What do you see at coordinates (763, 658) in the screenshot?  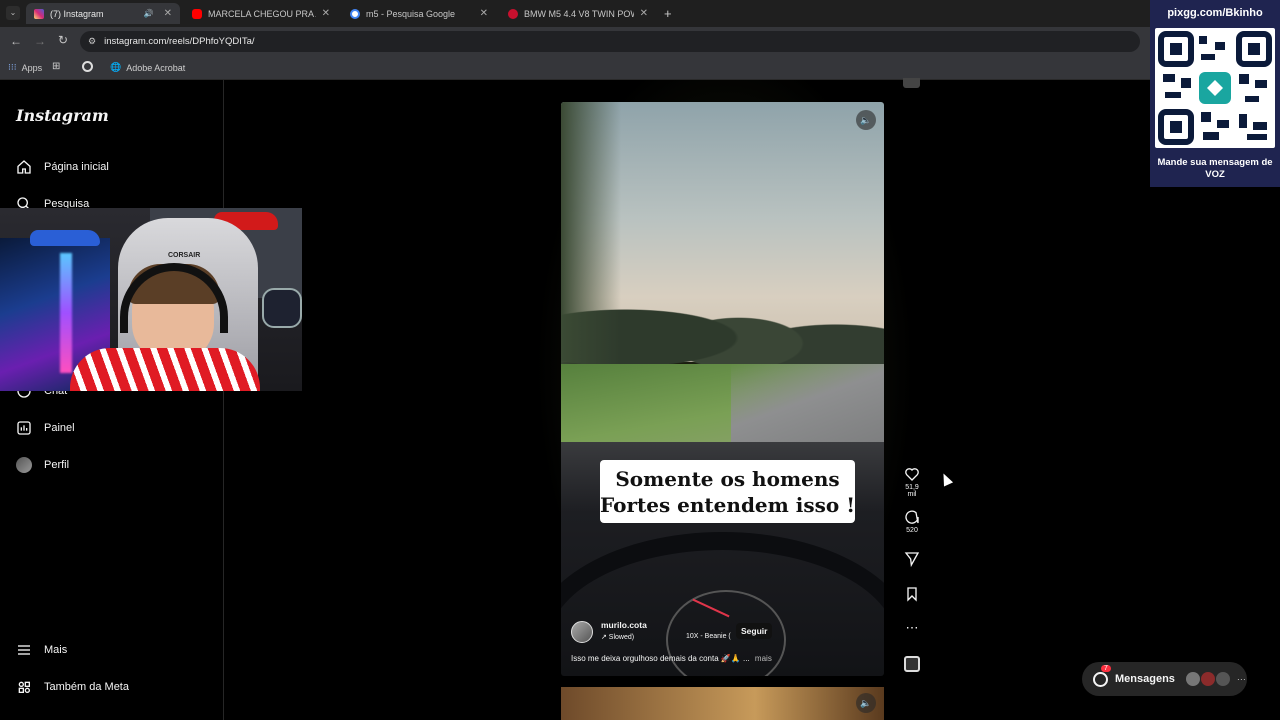 I see `more-link: mais` at bounding box center [763, 658].